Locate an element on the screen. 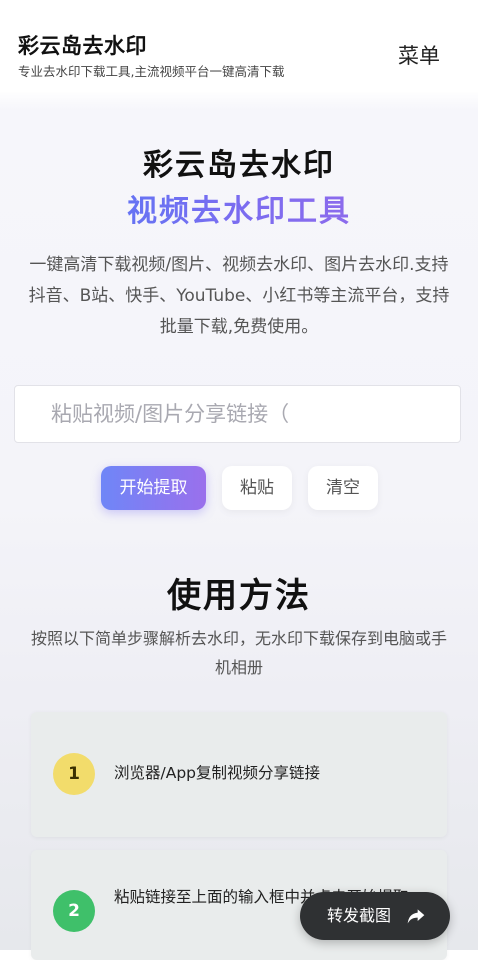 This screenshot has width=478, height=960. share-screenshot-button: 转发截图 is located at coordinates (375, 916).